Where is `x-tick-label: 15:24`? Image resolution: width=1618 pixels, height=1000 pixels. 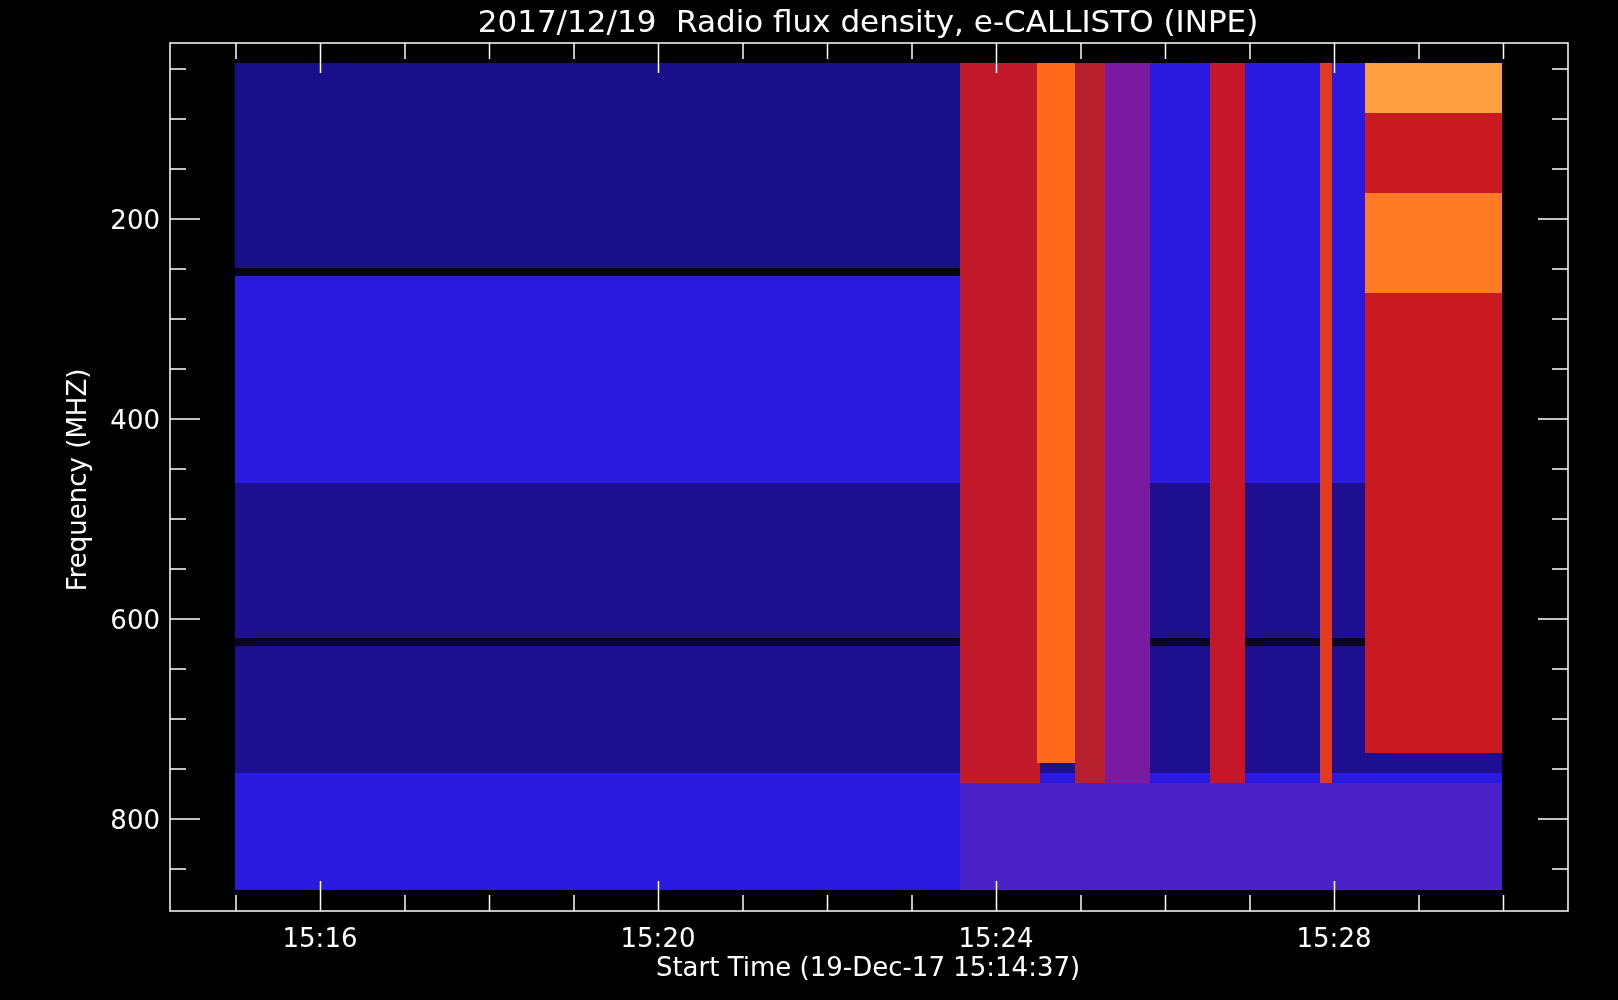
x-tick-label: 15:24 is located at coordinates (996, 938).